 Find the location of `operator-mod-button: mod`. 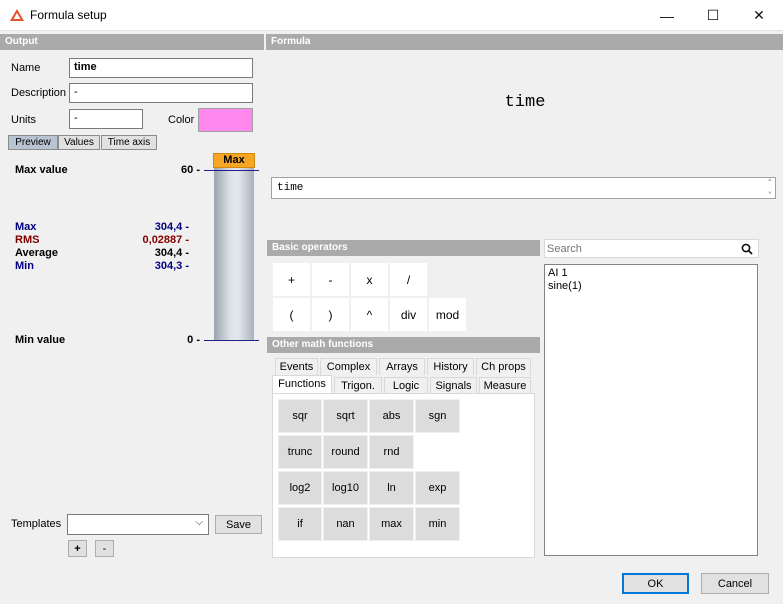

operator-mod-button: mod is located at coordinates (447, 314).